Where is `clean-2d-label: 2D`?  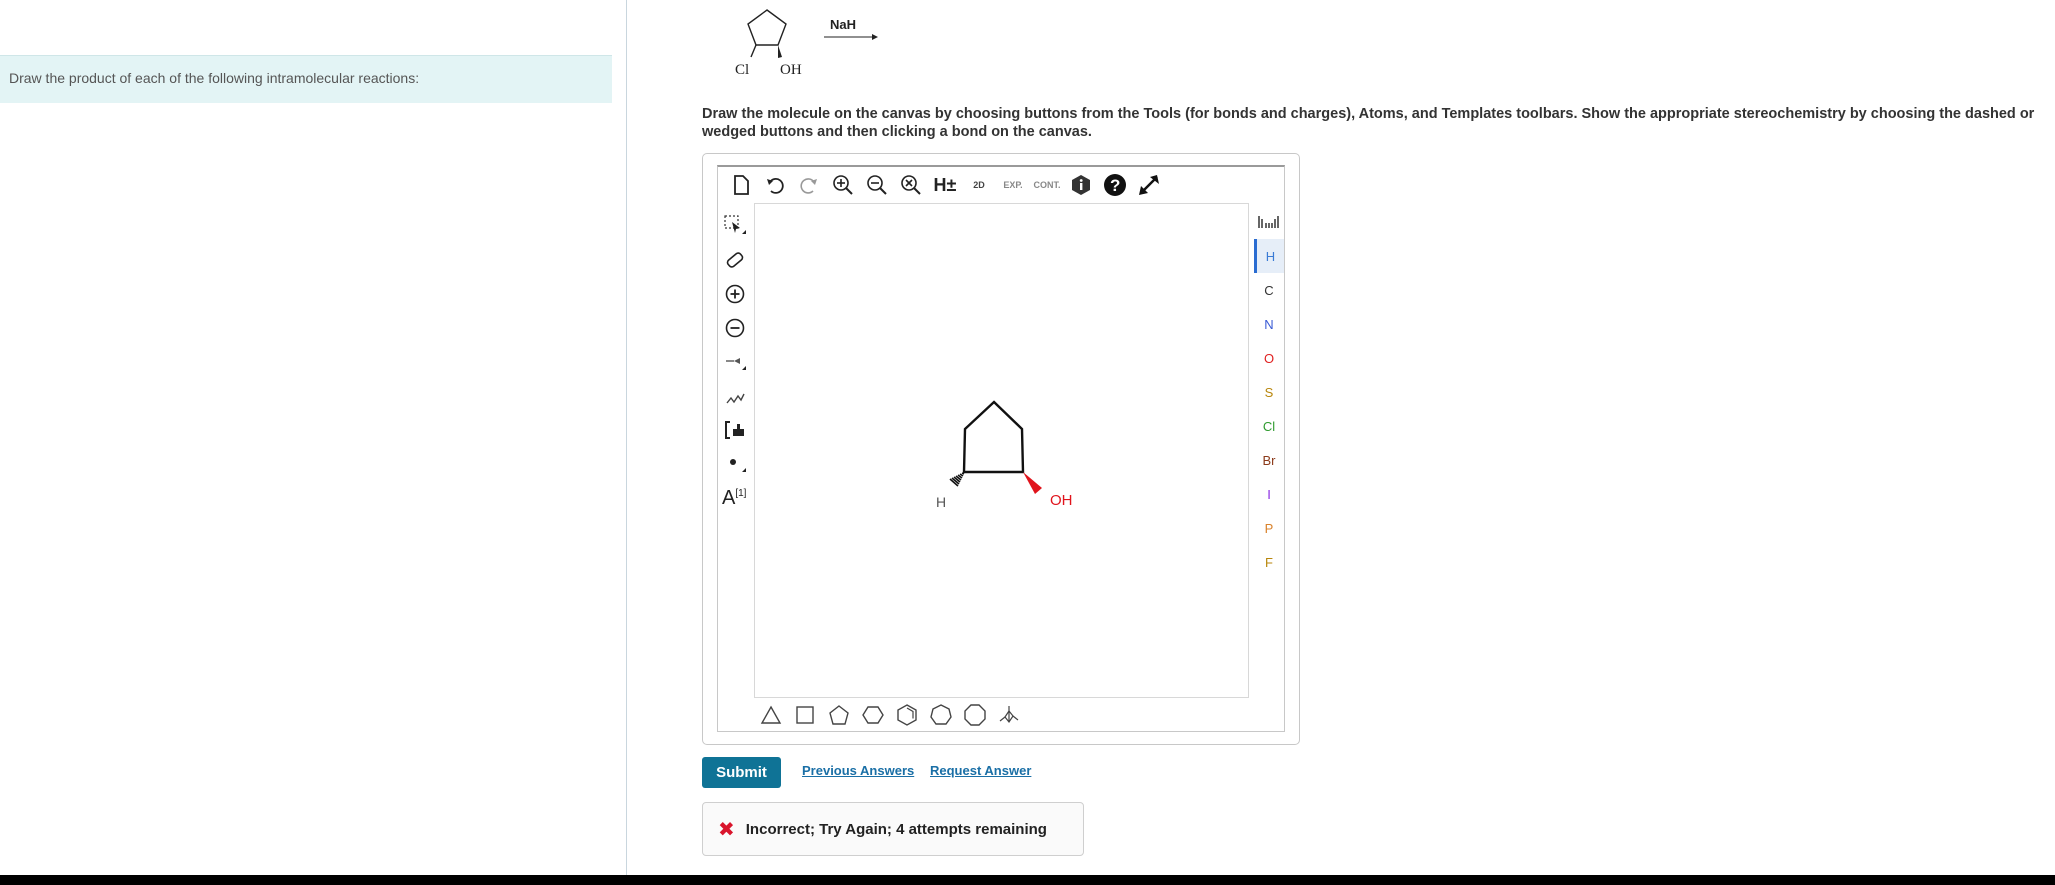
clean-2d-label: 2D is located at coordinates (979, 185).